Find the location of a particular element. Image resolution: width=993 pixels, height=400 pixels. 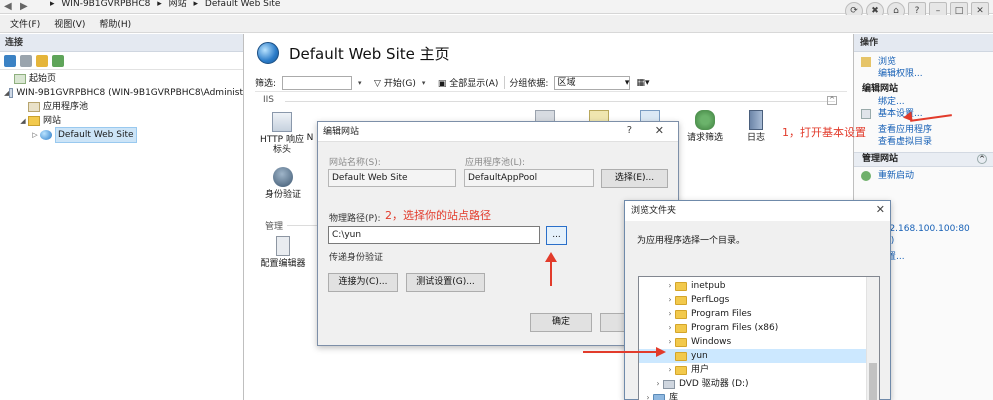

menu-help: 帮助(H) is located at coordinates (115, 23).